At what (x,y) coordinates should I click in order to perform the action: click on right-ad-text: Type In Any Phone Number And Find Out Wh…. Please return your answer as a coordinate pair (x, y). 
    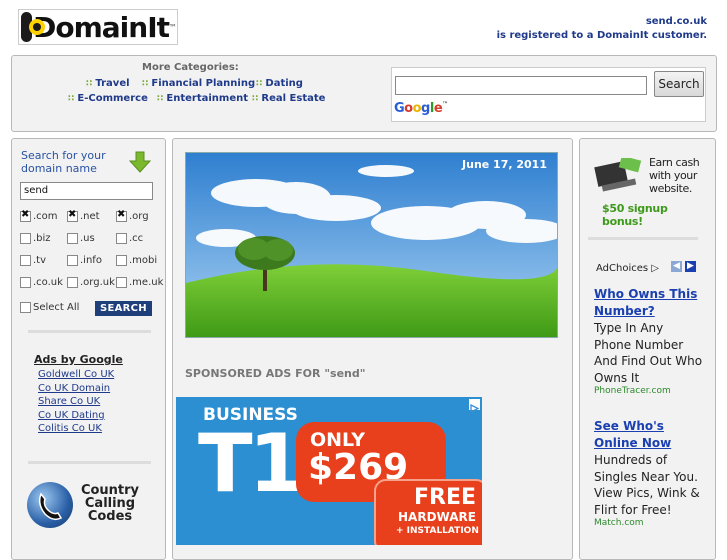
    Looking at the image, I should click on (648, 353).